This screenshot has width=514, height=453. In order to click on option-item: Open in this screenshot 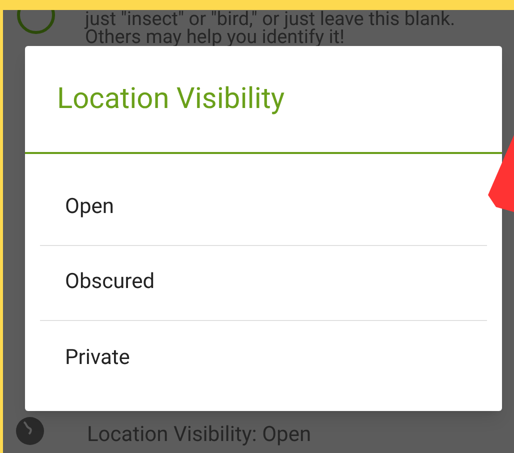, I will do `click(77, 208)`.